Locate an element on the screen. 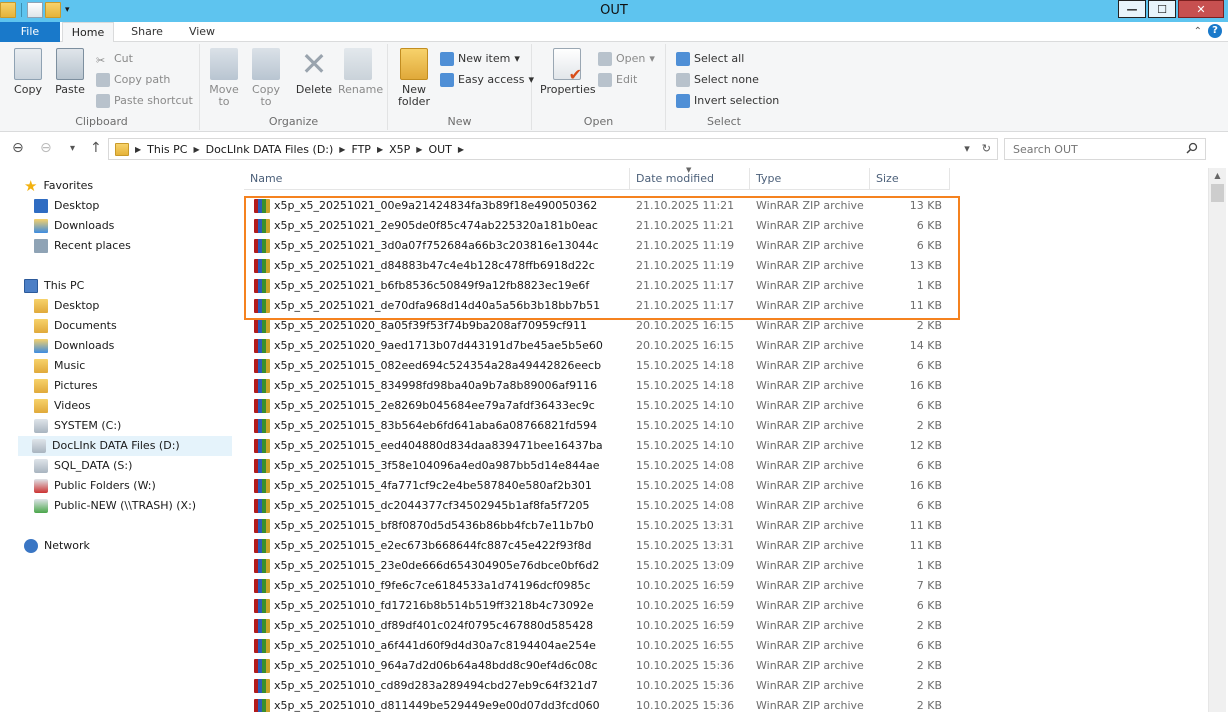  nav-pc-pictures: Pictures is located at coordinates (66, 386).